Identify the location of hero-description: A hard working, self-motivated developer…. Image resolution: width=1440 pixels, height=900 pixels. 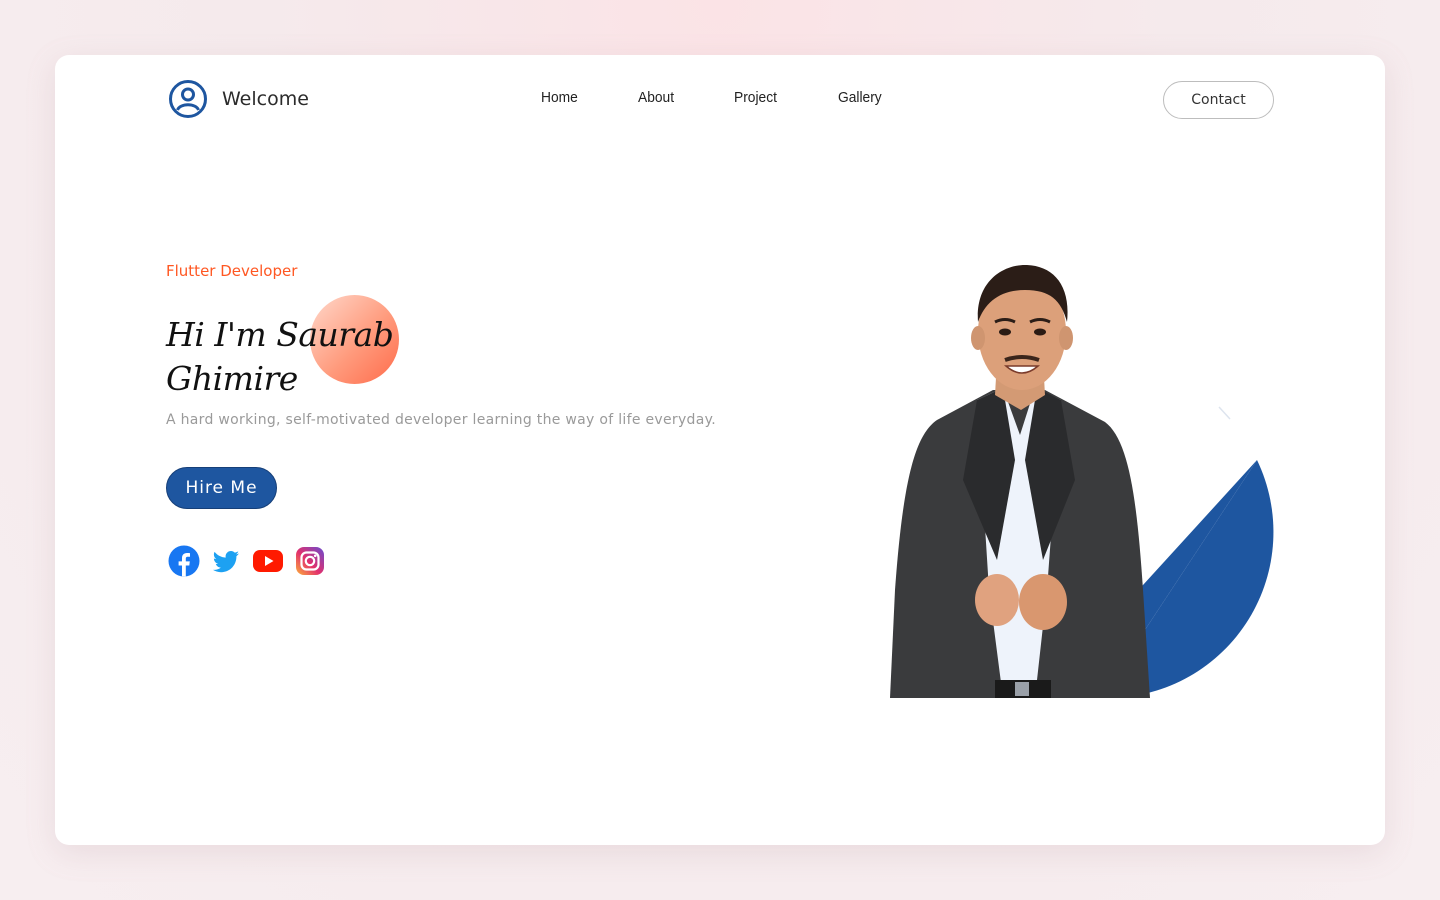
(441, 420).